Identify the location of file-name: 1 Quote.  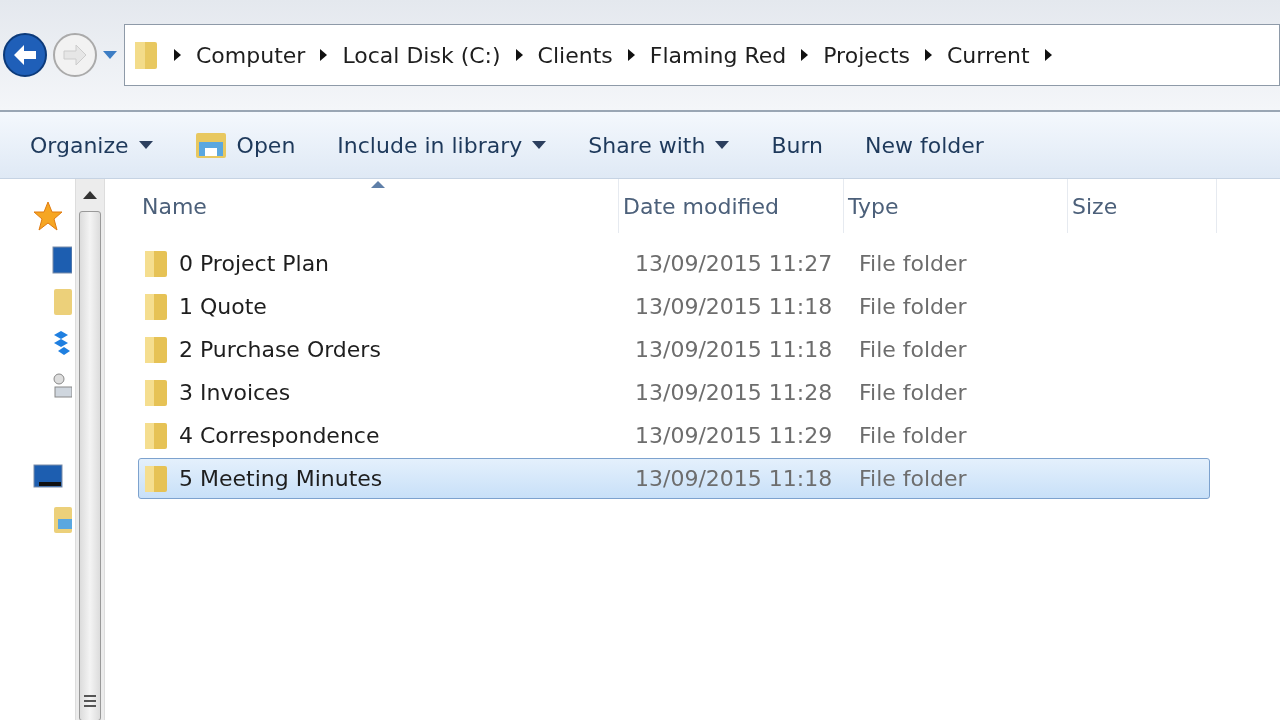
(223, 306).